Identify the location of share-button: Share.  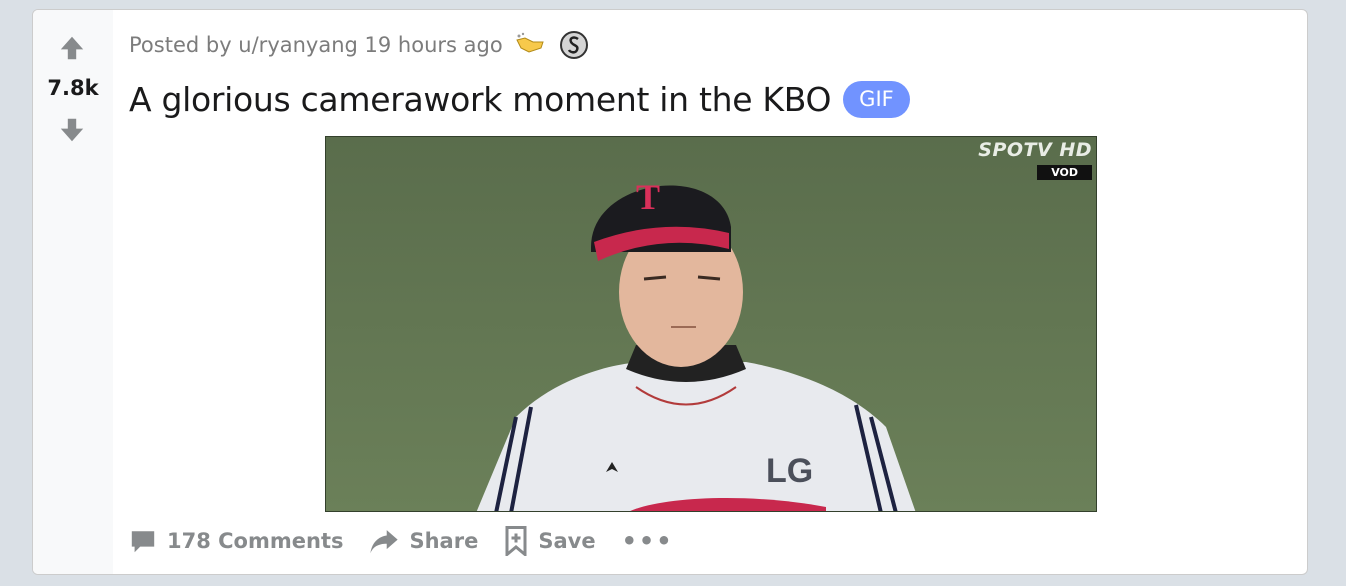
(423, 541).